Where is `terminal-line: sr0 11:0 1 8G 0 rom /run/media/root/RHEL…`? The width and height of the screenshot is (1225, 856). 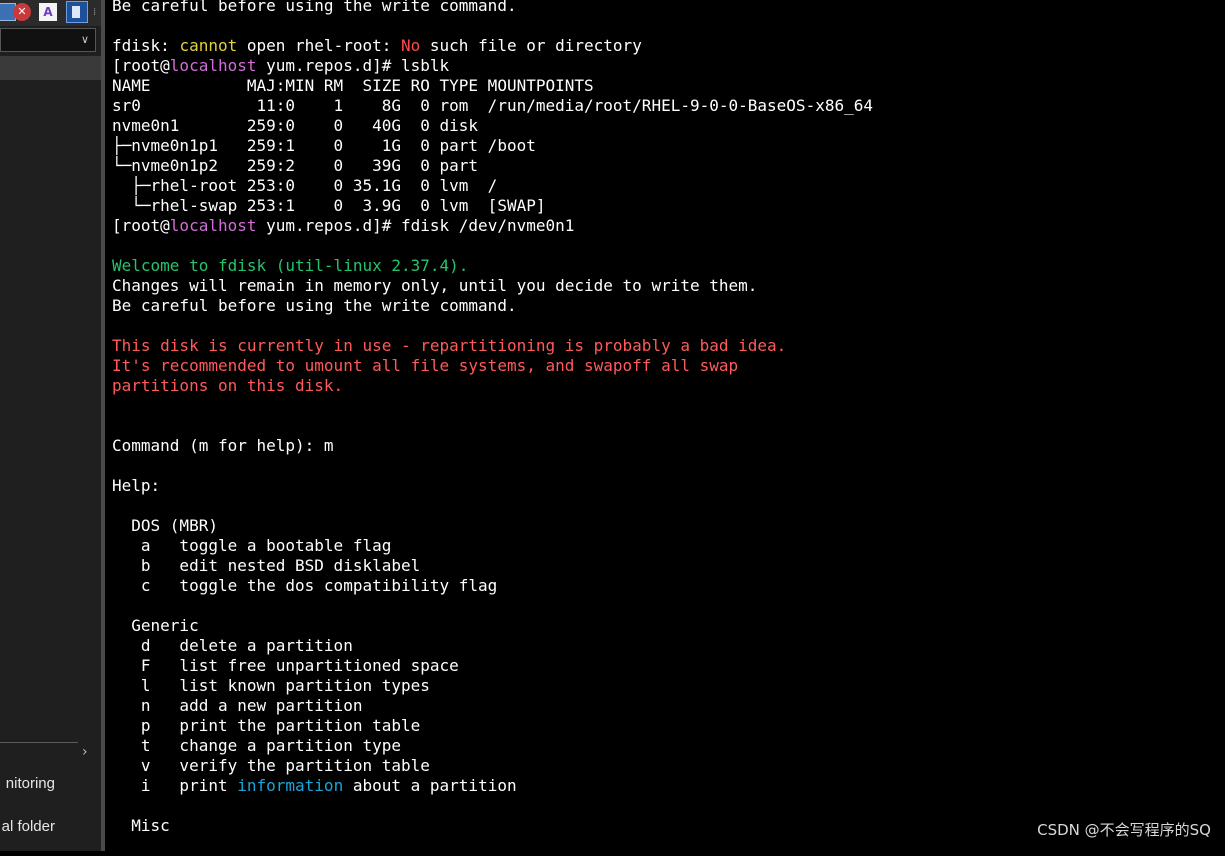 terminal-line: sr0 11:0 1 8G 0 rom /run/media/root/RHEL… is located at coordinates (667, 106).